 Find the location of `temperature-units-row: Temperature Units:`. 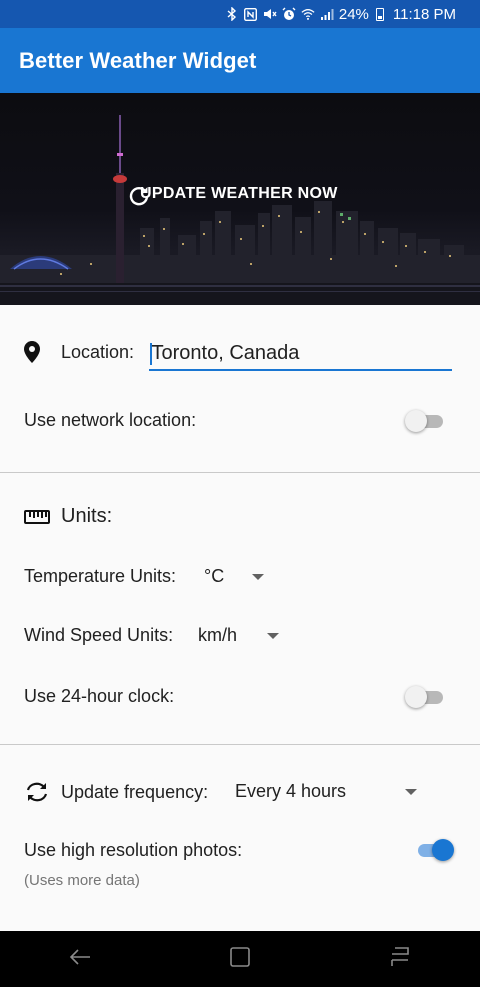

temperature-units-row: Temperature Units: is located at coordinates (100, 576).